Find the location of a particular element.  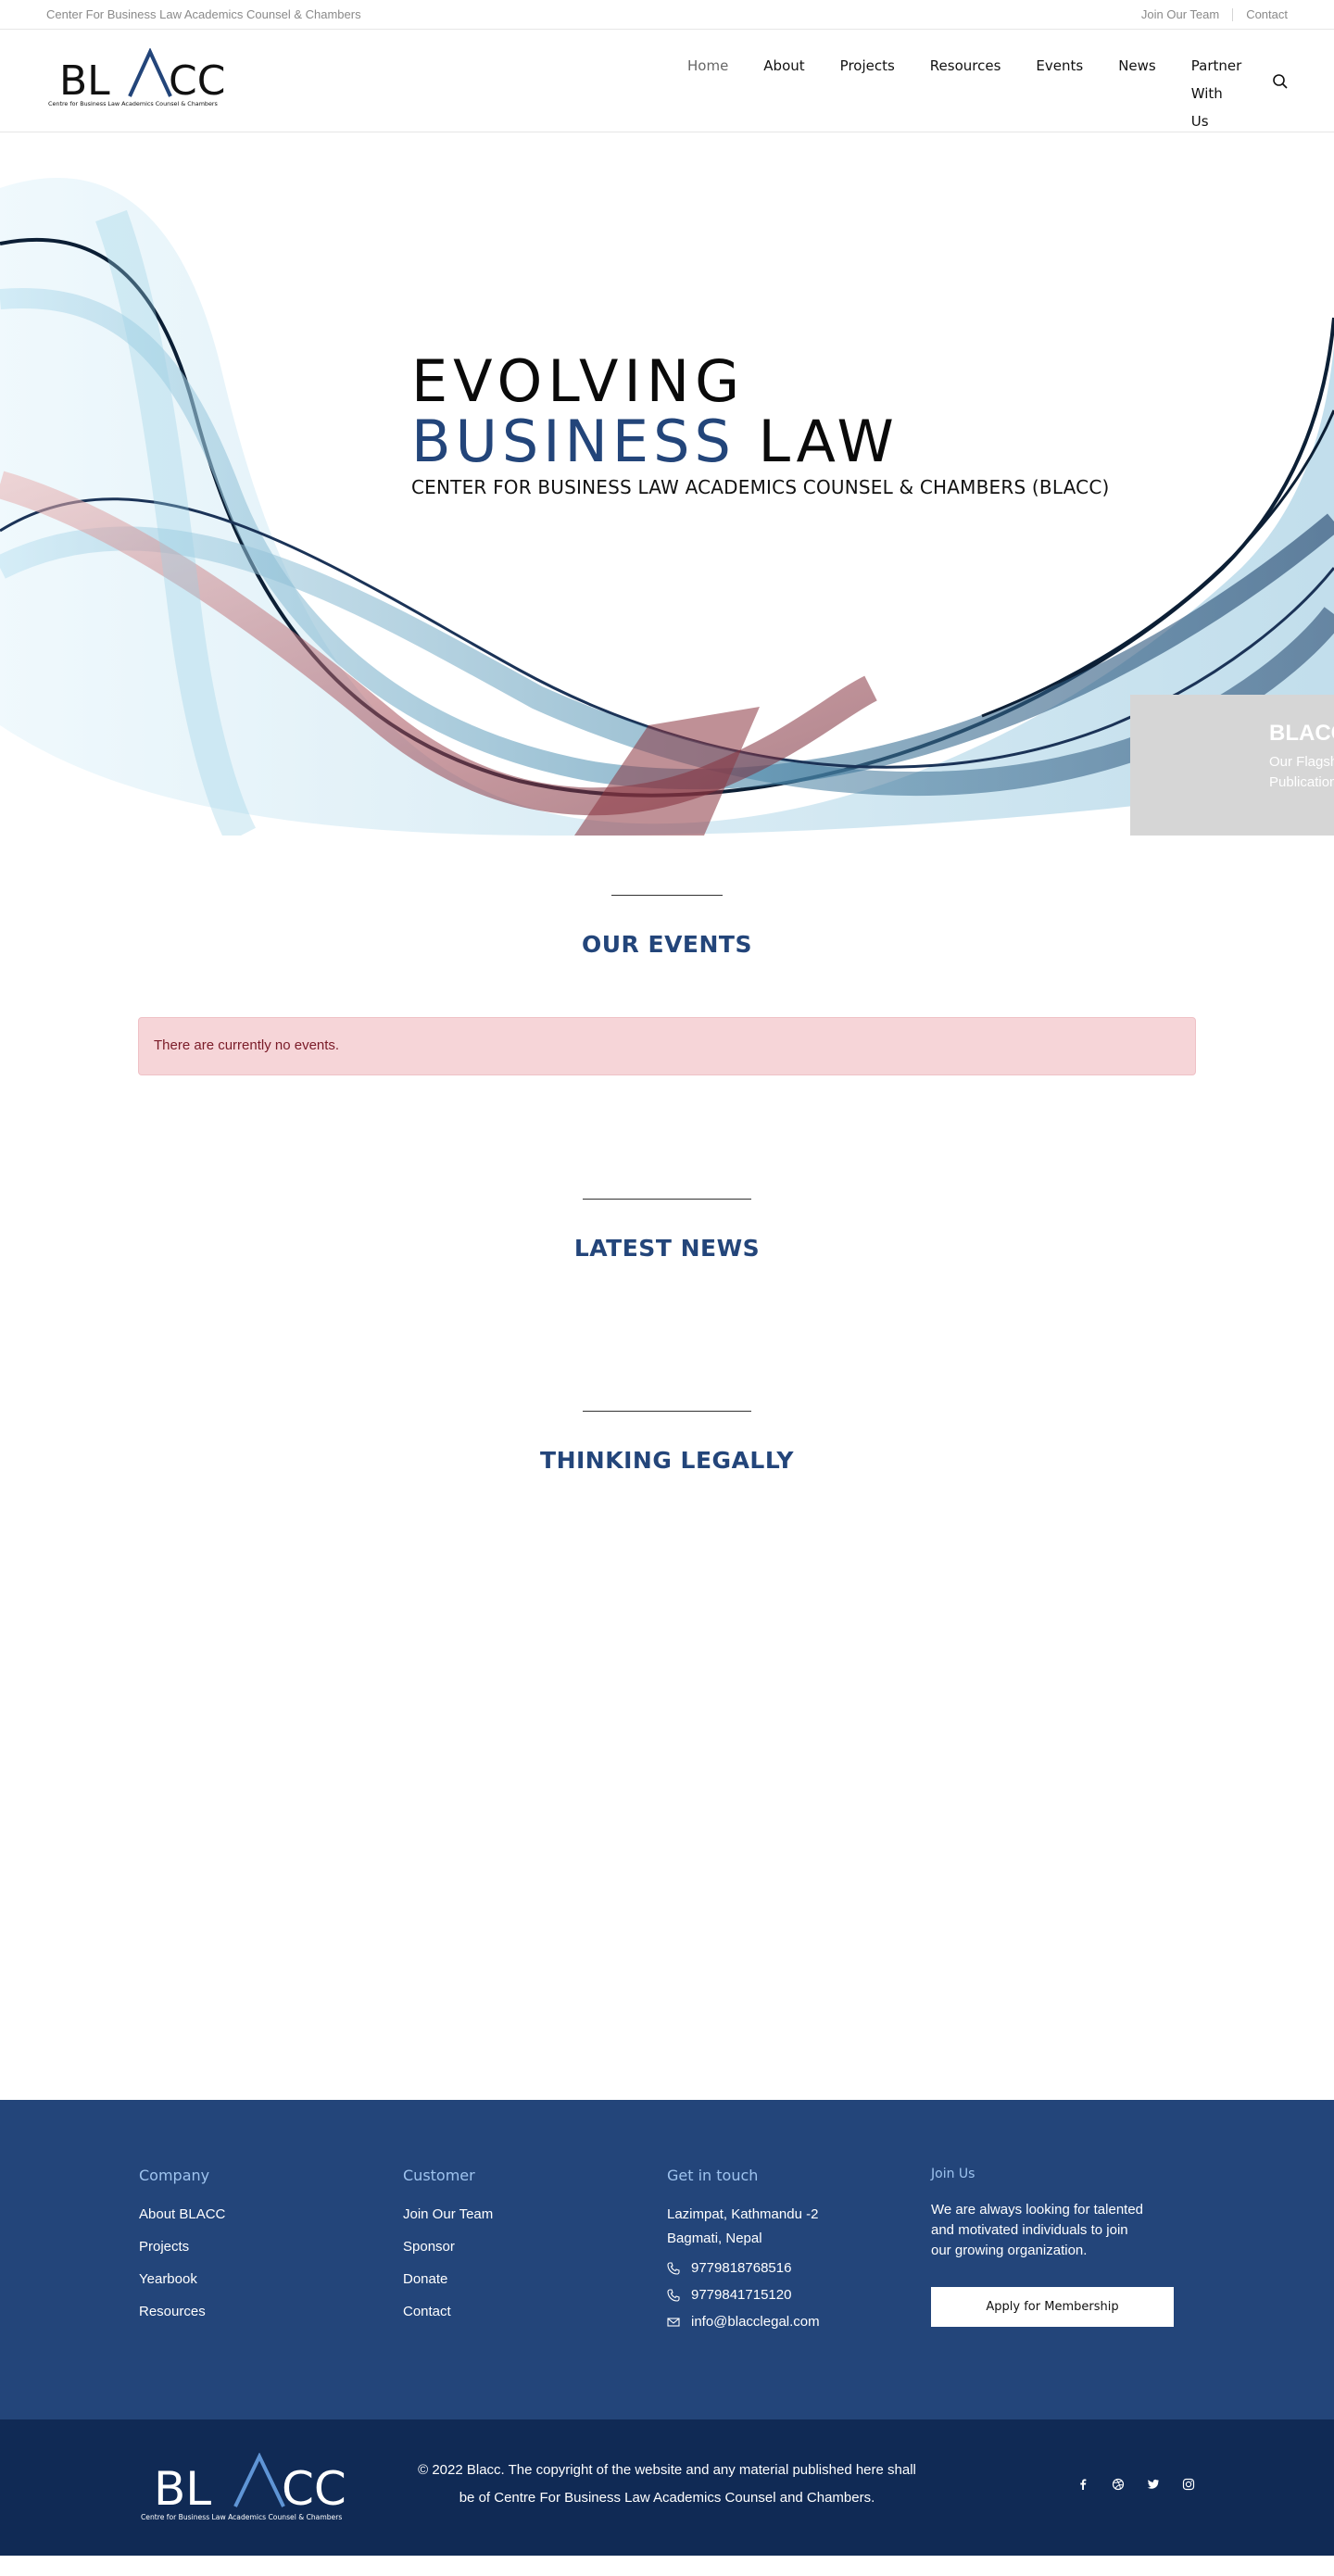

footer-logo-wordmark-left: BL is located at coordinates (183, 2489).